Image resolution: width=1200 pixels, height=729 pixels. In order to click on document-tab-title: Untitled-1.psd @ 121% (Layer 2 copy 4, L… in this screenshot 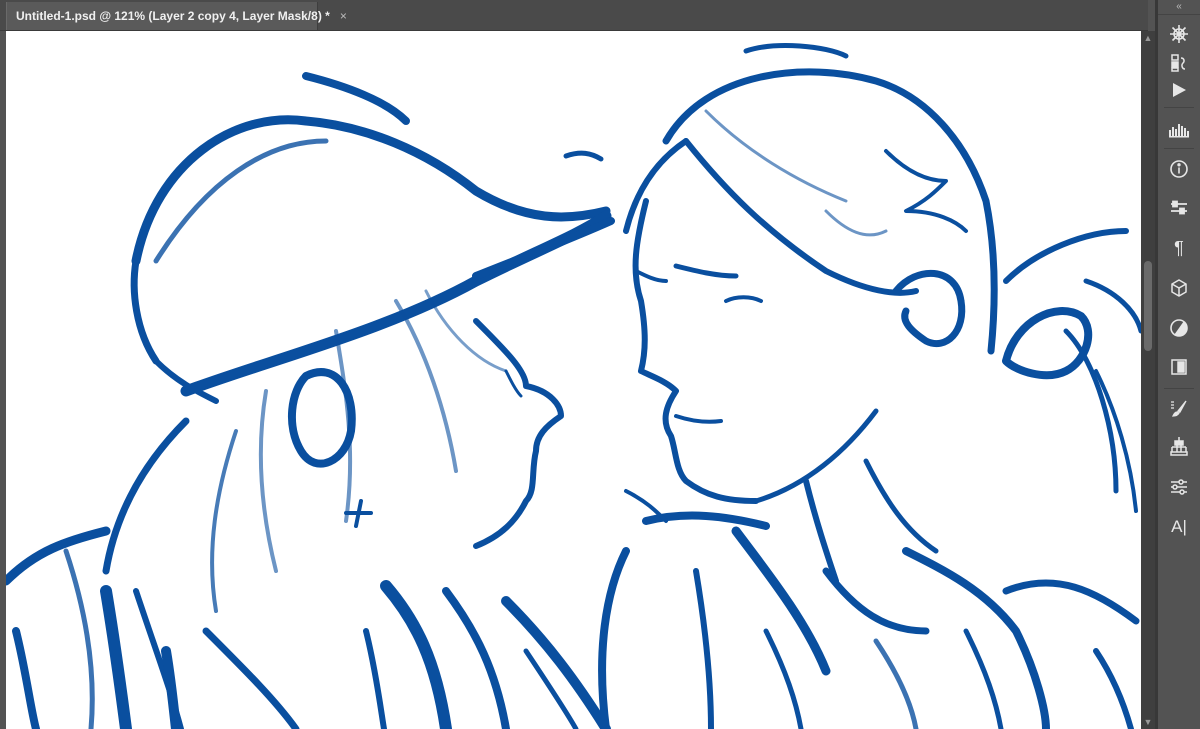, I will do `click(173, 16)`.